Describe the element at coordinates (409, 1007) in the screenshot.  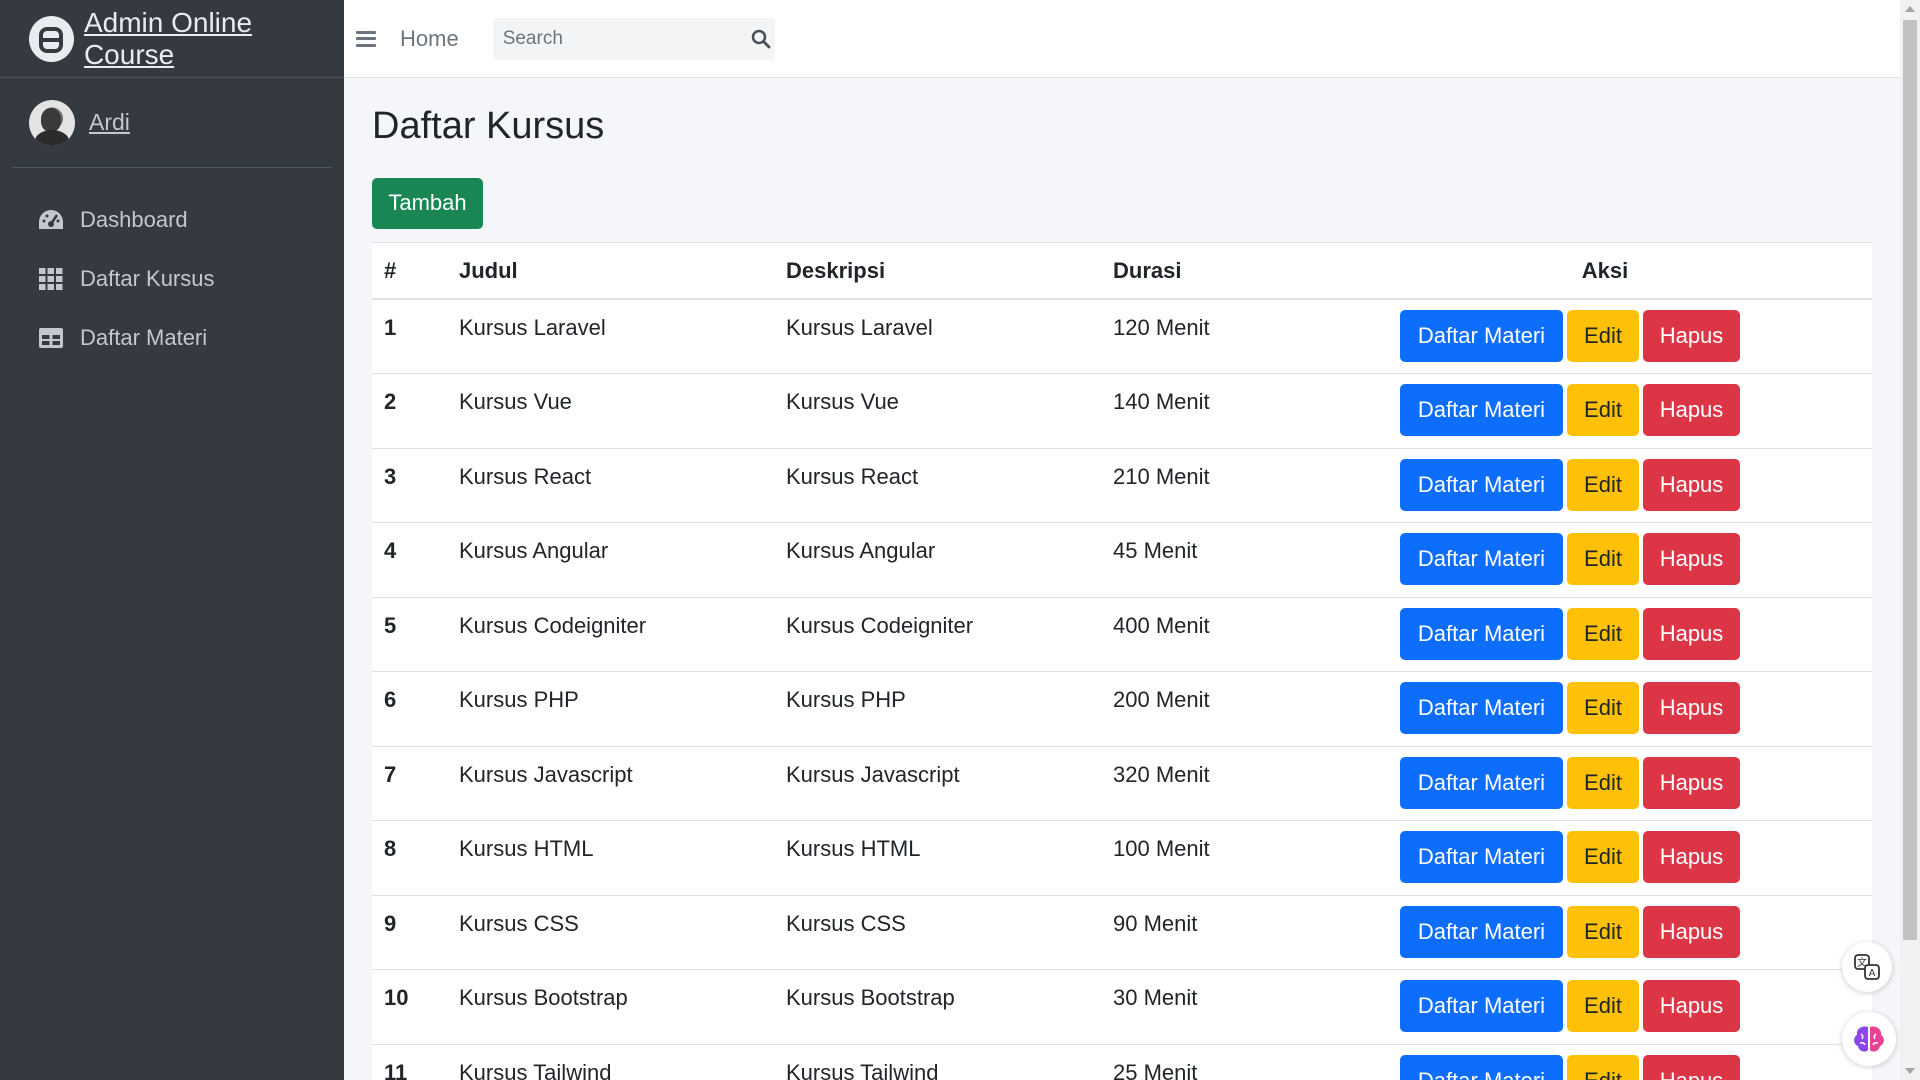
I see `row-number: 10` at that location.